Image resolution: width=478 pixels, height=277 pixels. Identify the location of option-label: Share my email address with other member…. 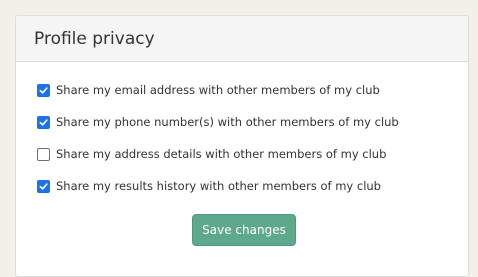
(218, 90).